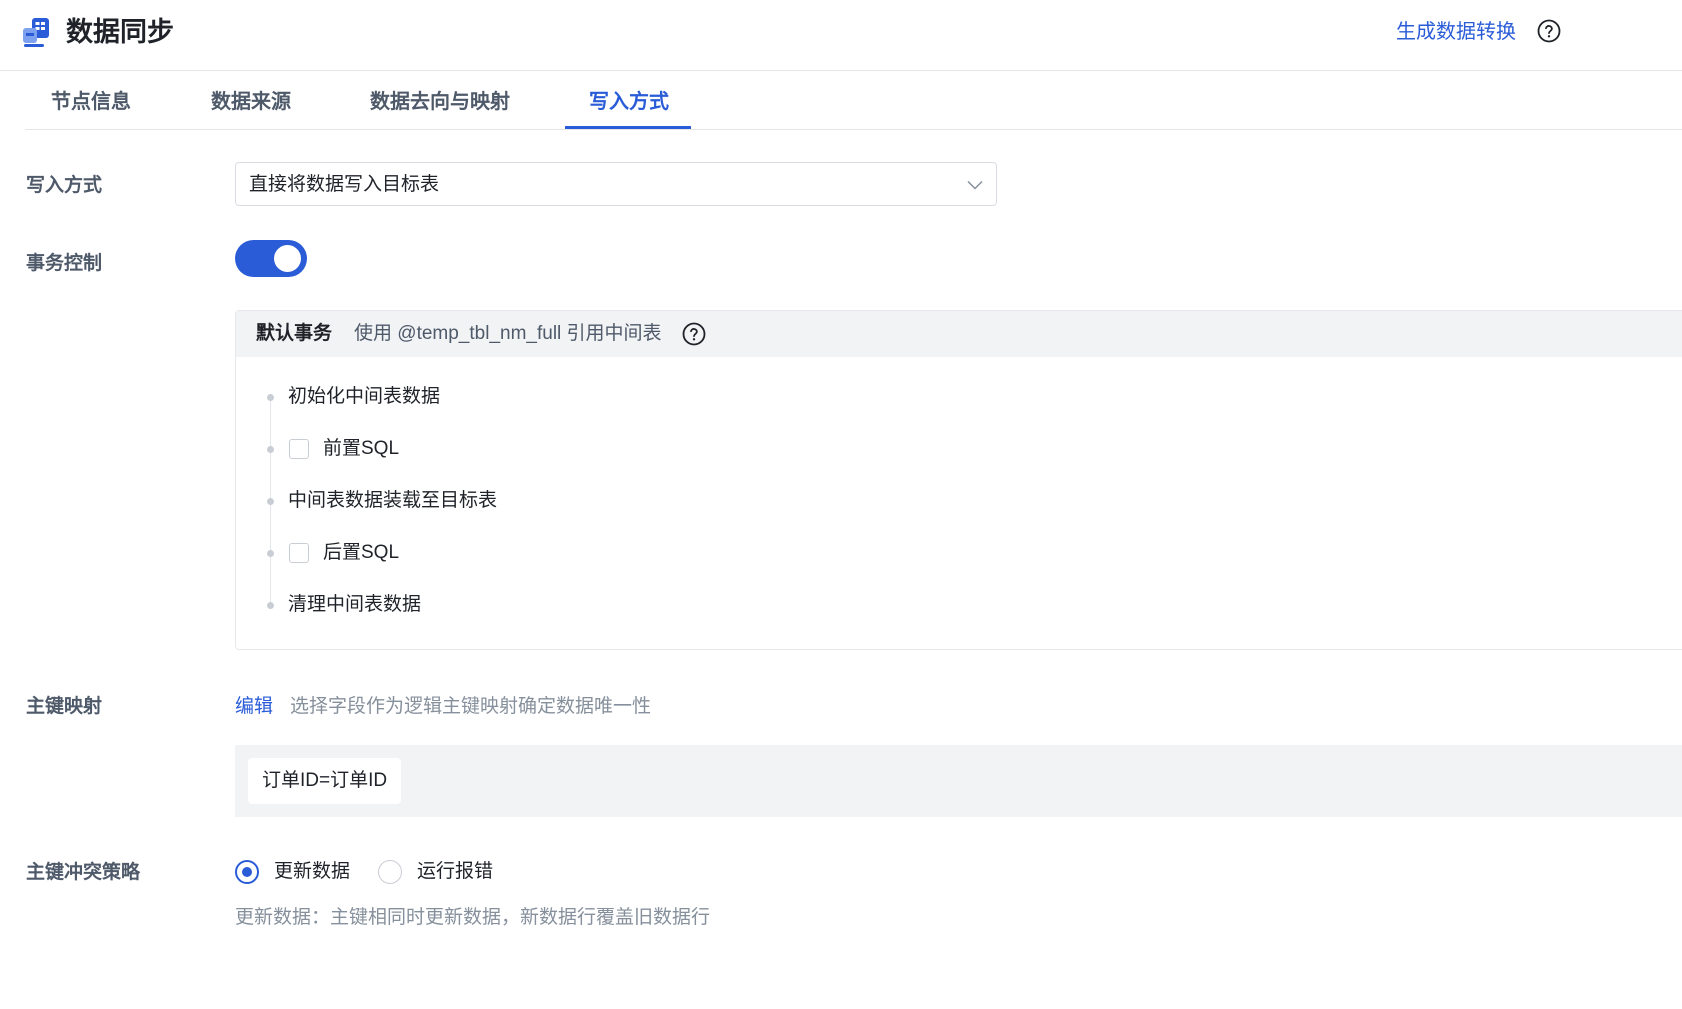 The height and width of the screenshot is (1009, 1682). I want to click on transaction-toggle, so click(271, 258).